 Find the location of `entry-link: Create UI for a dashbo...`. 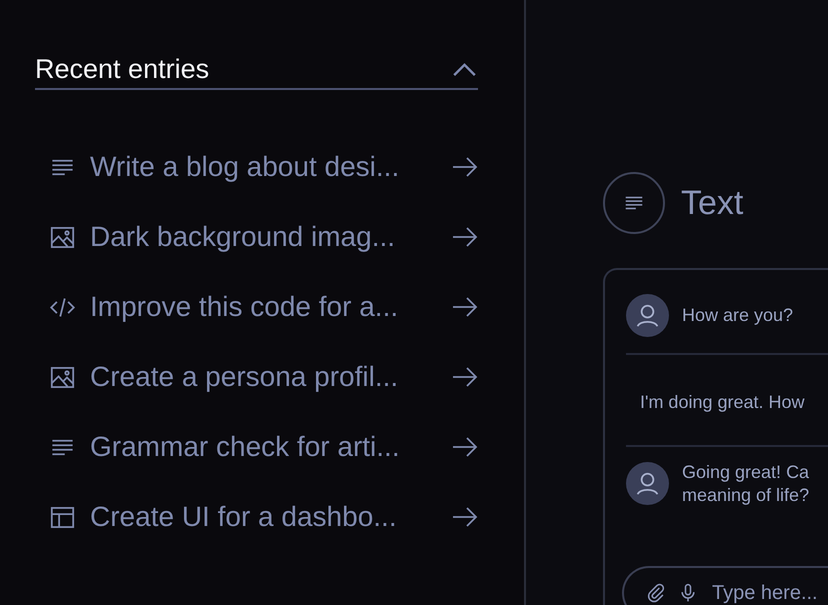

entry-link: Create UI for a dashbo... is located at coordinates (271, 517).